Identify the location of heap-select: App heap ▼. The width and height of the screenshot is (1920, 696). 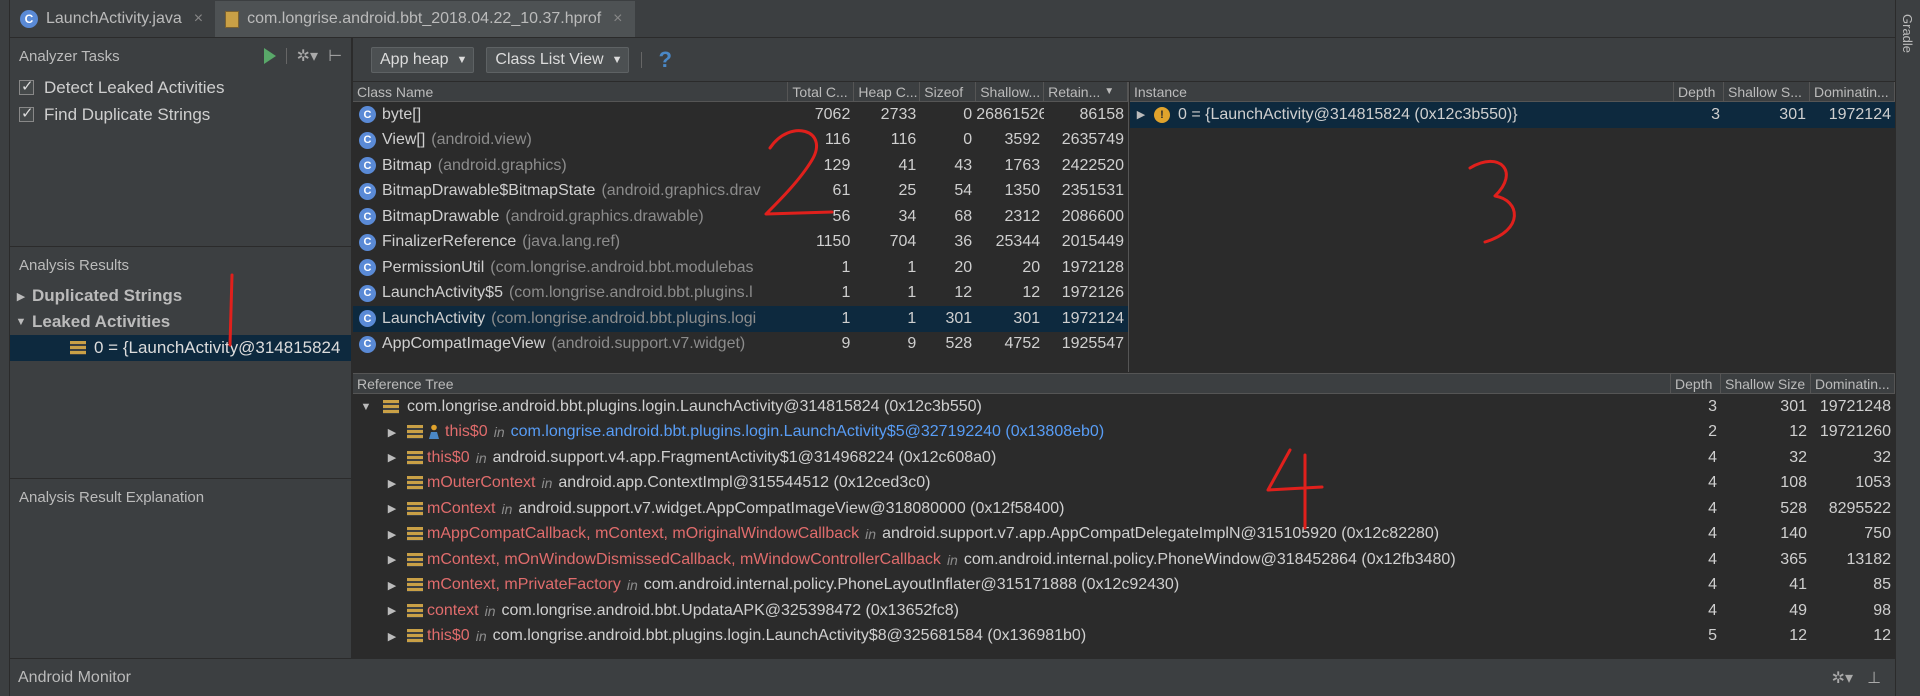
(423, 59).